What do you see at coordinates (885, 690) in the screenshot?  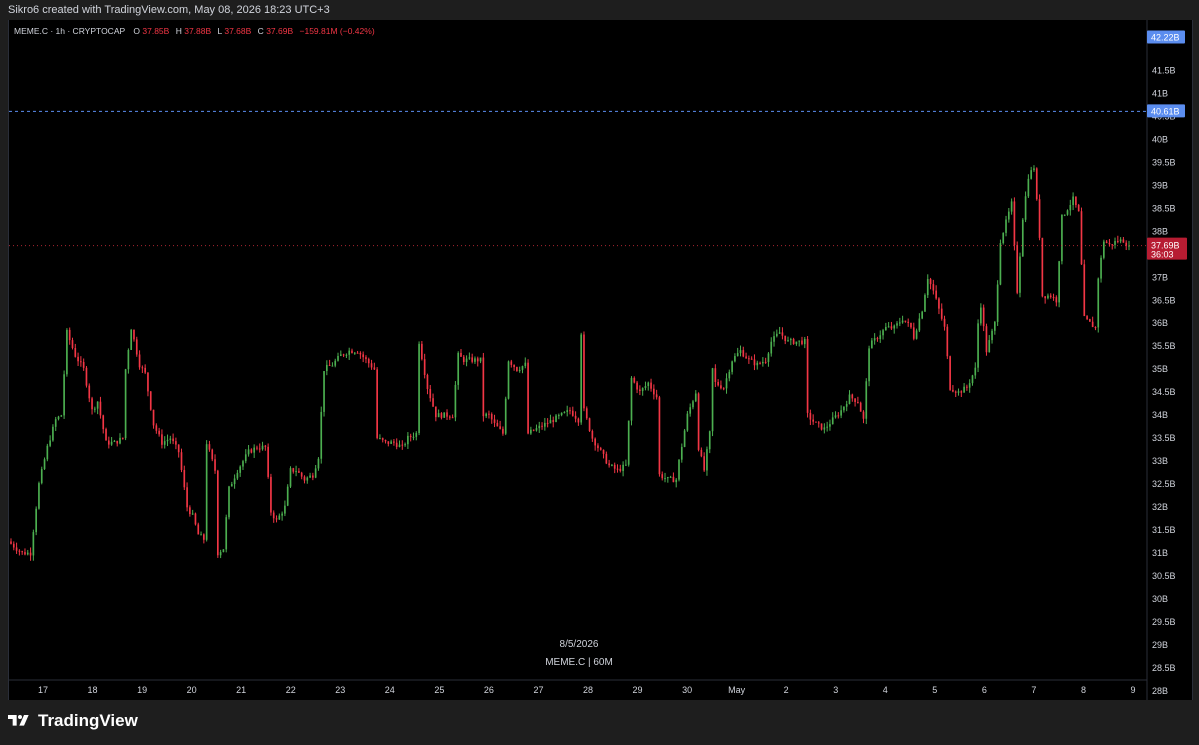 I see `x-tick-label: 4` at bounding box center [885, 690].